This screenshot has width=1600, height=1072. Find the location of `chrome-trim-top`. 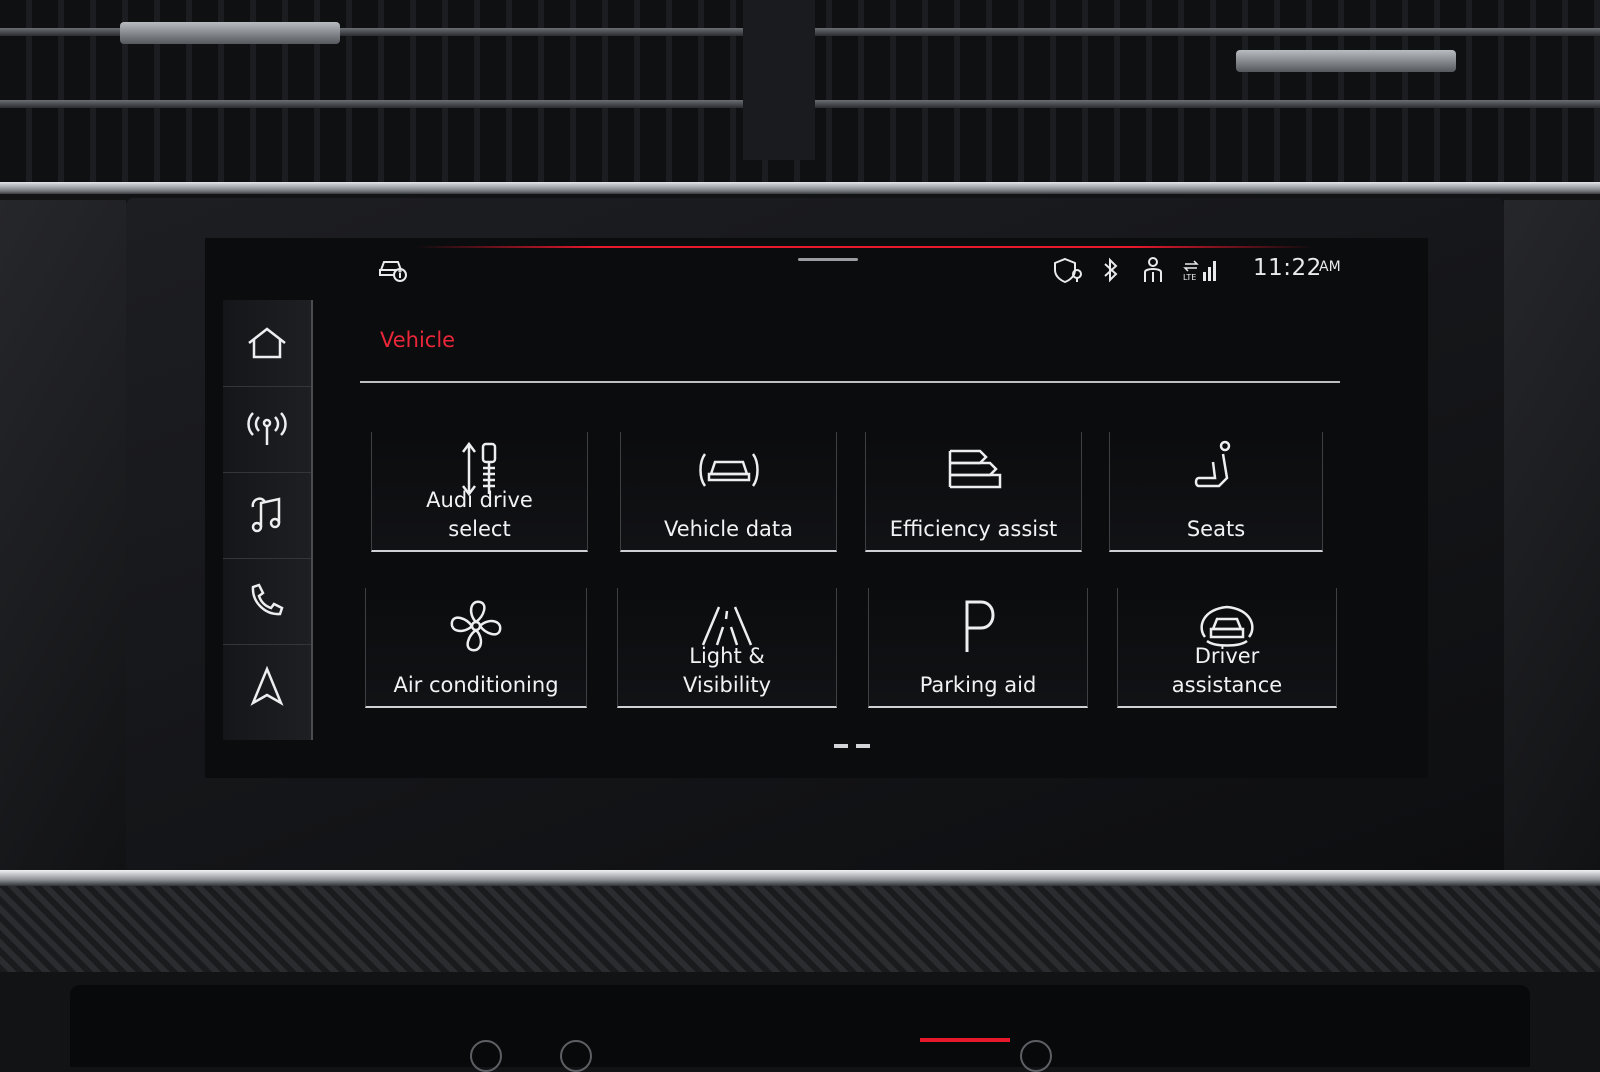

chrome-trim-top is located at coordinates (800, 188).